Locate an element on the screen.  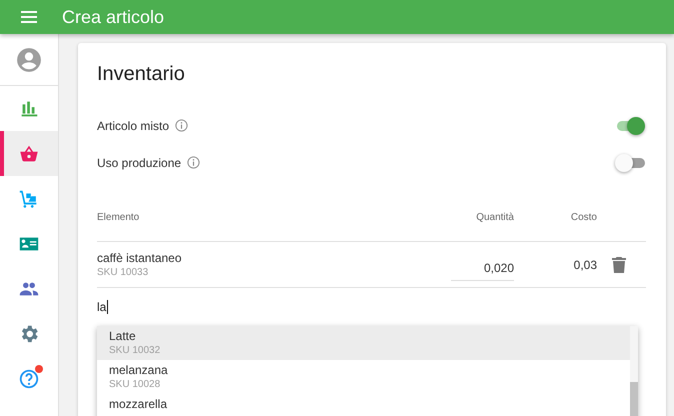
toggle-label: Articolo misto is located at coordinates (133, 125).